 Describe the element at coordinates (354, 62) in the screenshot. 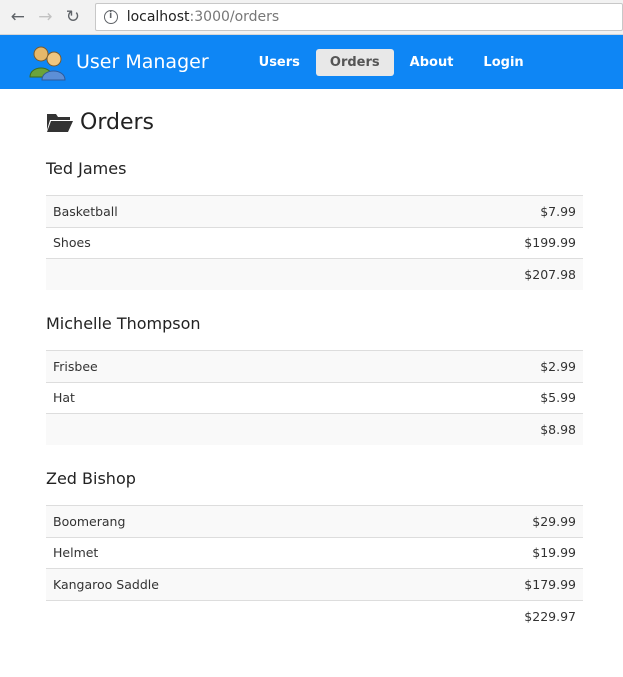

I see `nav-link-orders: Orders` at that location.